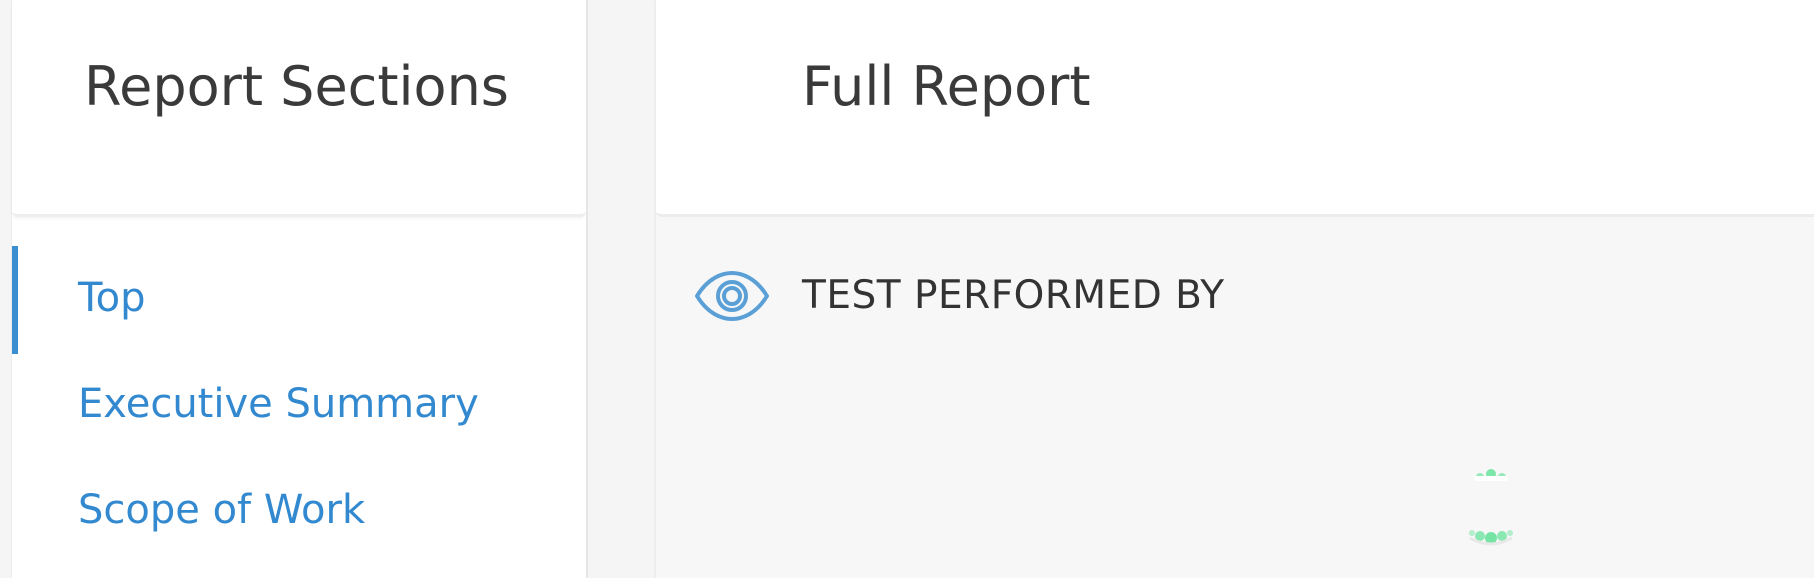 The height and width of the screenshot is (578, 1814). Describe the element at coordinates (732, 296) in the screenshot. I see `eye-icon` at that location.